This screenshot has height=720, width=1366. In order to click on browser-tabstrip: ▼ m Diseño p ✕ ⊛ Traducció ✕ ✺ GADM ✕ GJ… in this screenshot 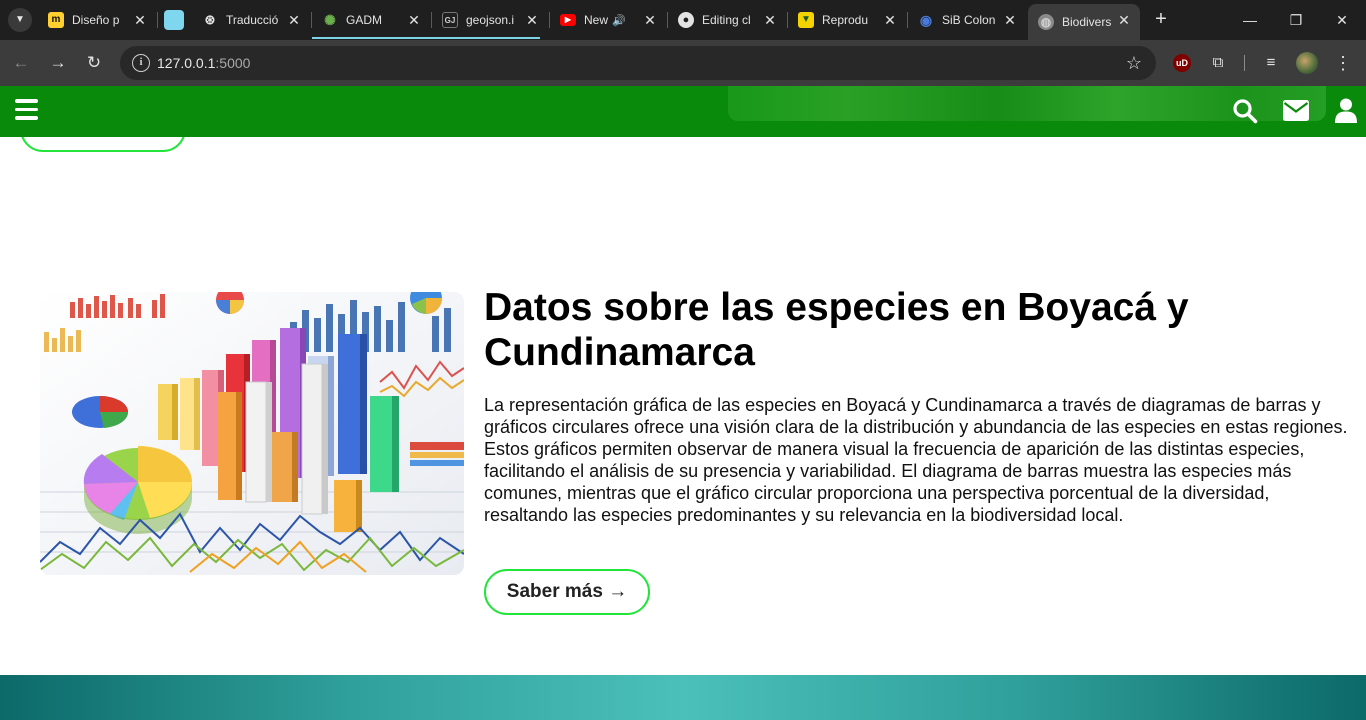, I will do `click(683, 20)`.